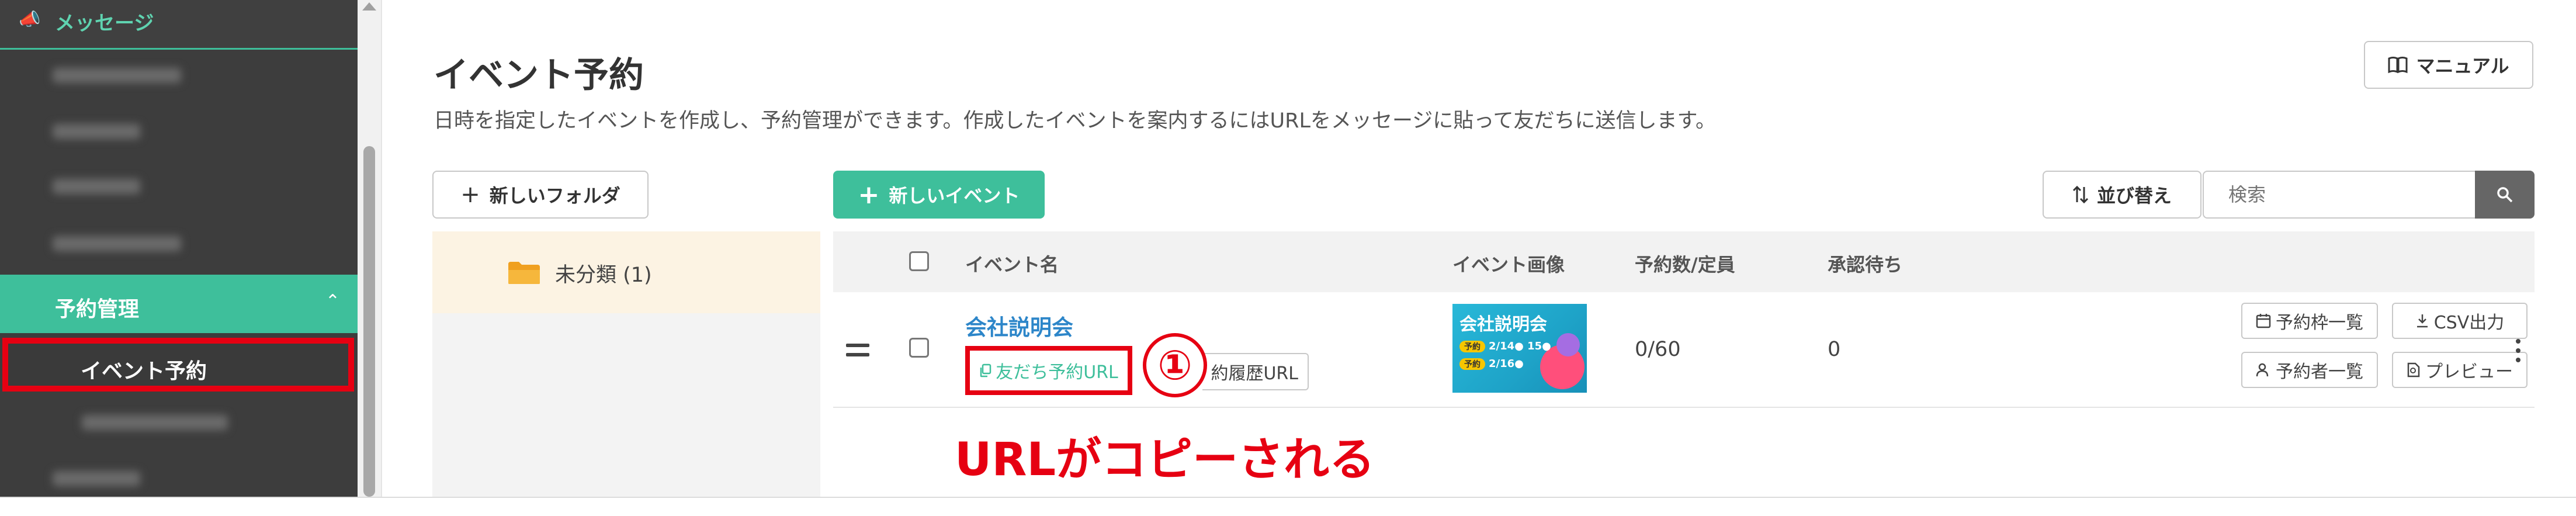  I want to click on manual-button-label: マニュアル, so click(2462, 66).